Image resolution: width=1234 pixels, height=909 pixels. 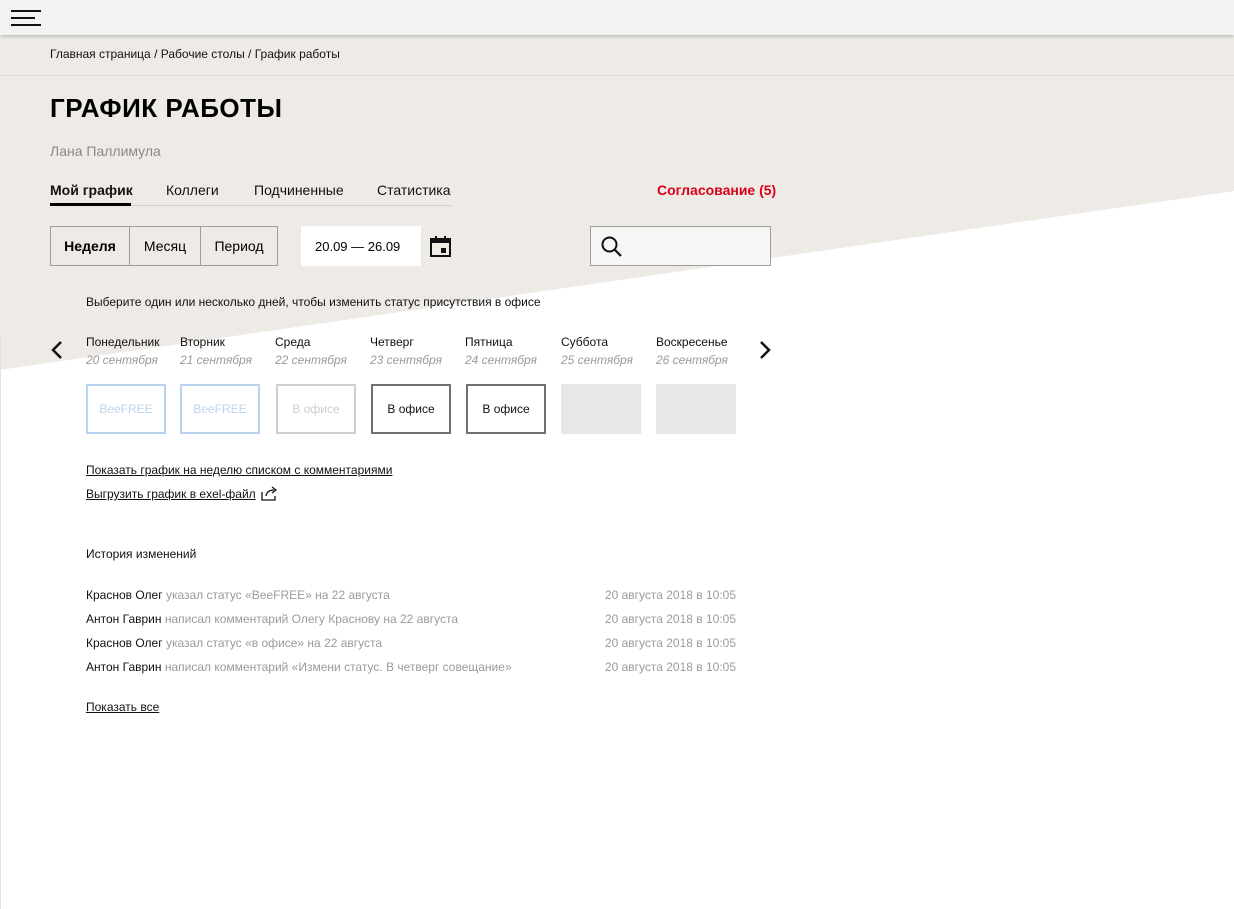 I want to click on period-selector: Неделя Месяц Период, so click(x=164, y=246).